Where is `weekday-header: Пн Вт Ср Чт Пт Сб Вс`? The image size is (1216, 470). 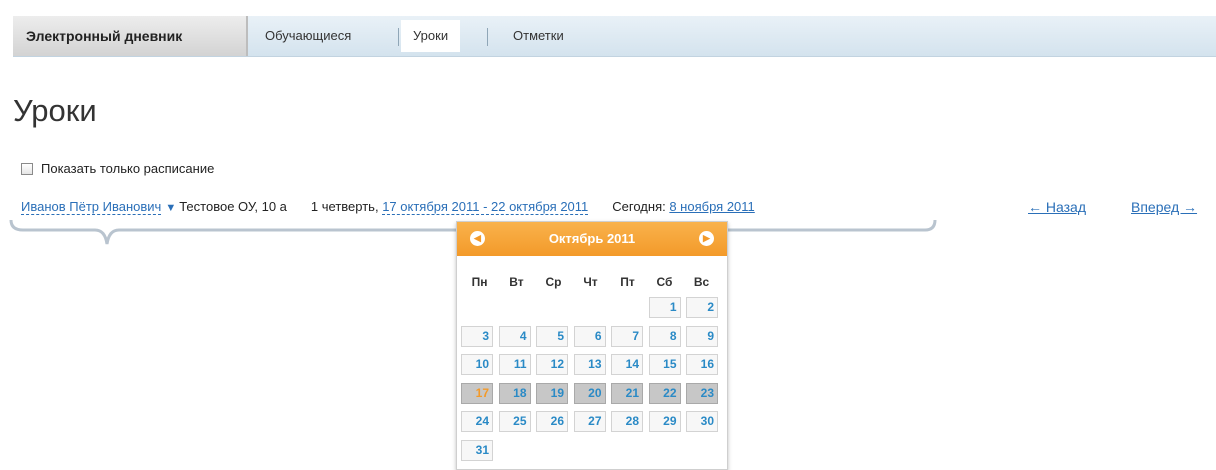
weekday-header: Пн Вт Ср Чт Пт Сб Вс is located at coordinates (590, 282).